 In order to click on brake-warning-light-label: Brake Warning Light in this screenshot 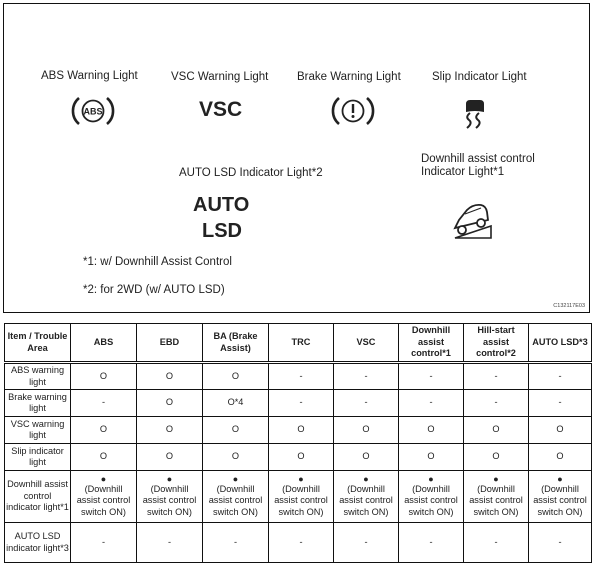, I will do `click(349, 77)`.